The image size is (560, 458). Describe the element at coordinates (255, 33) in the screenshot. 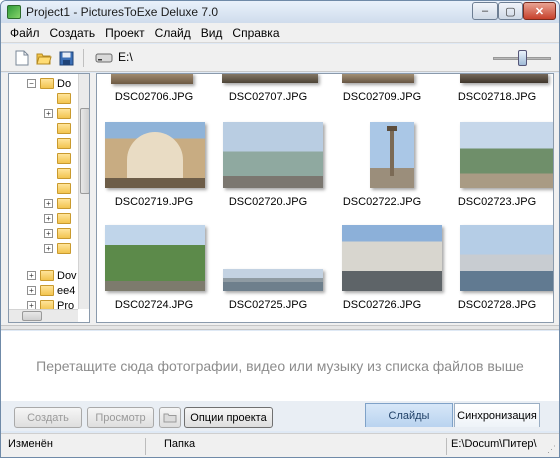

I see `menu-help: Справка` at that location.